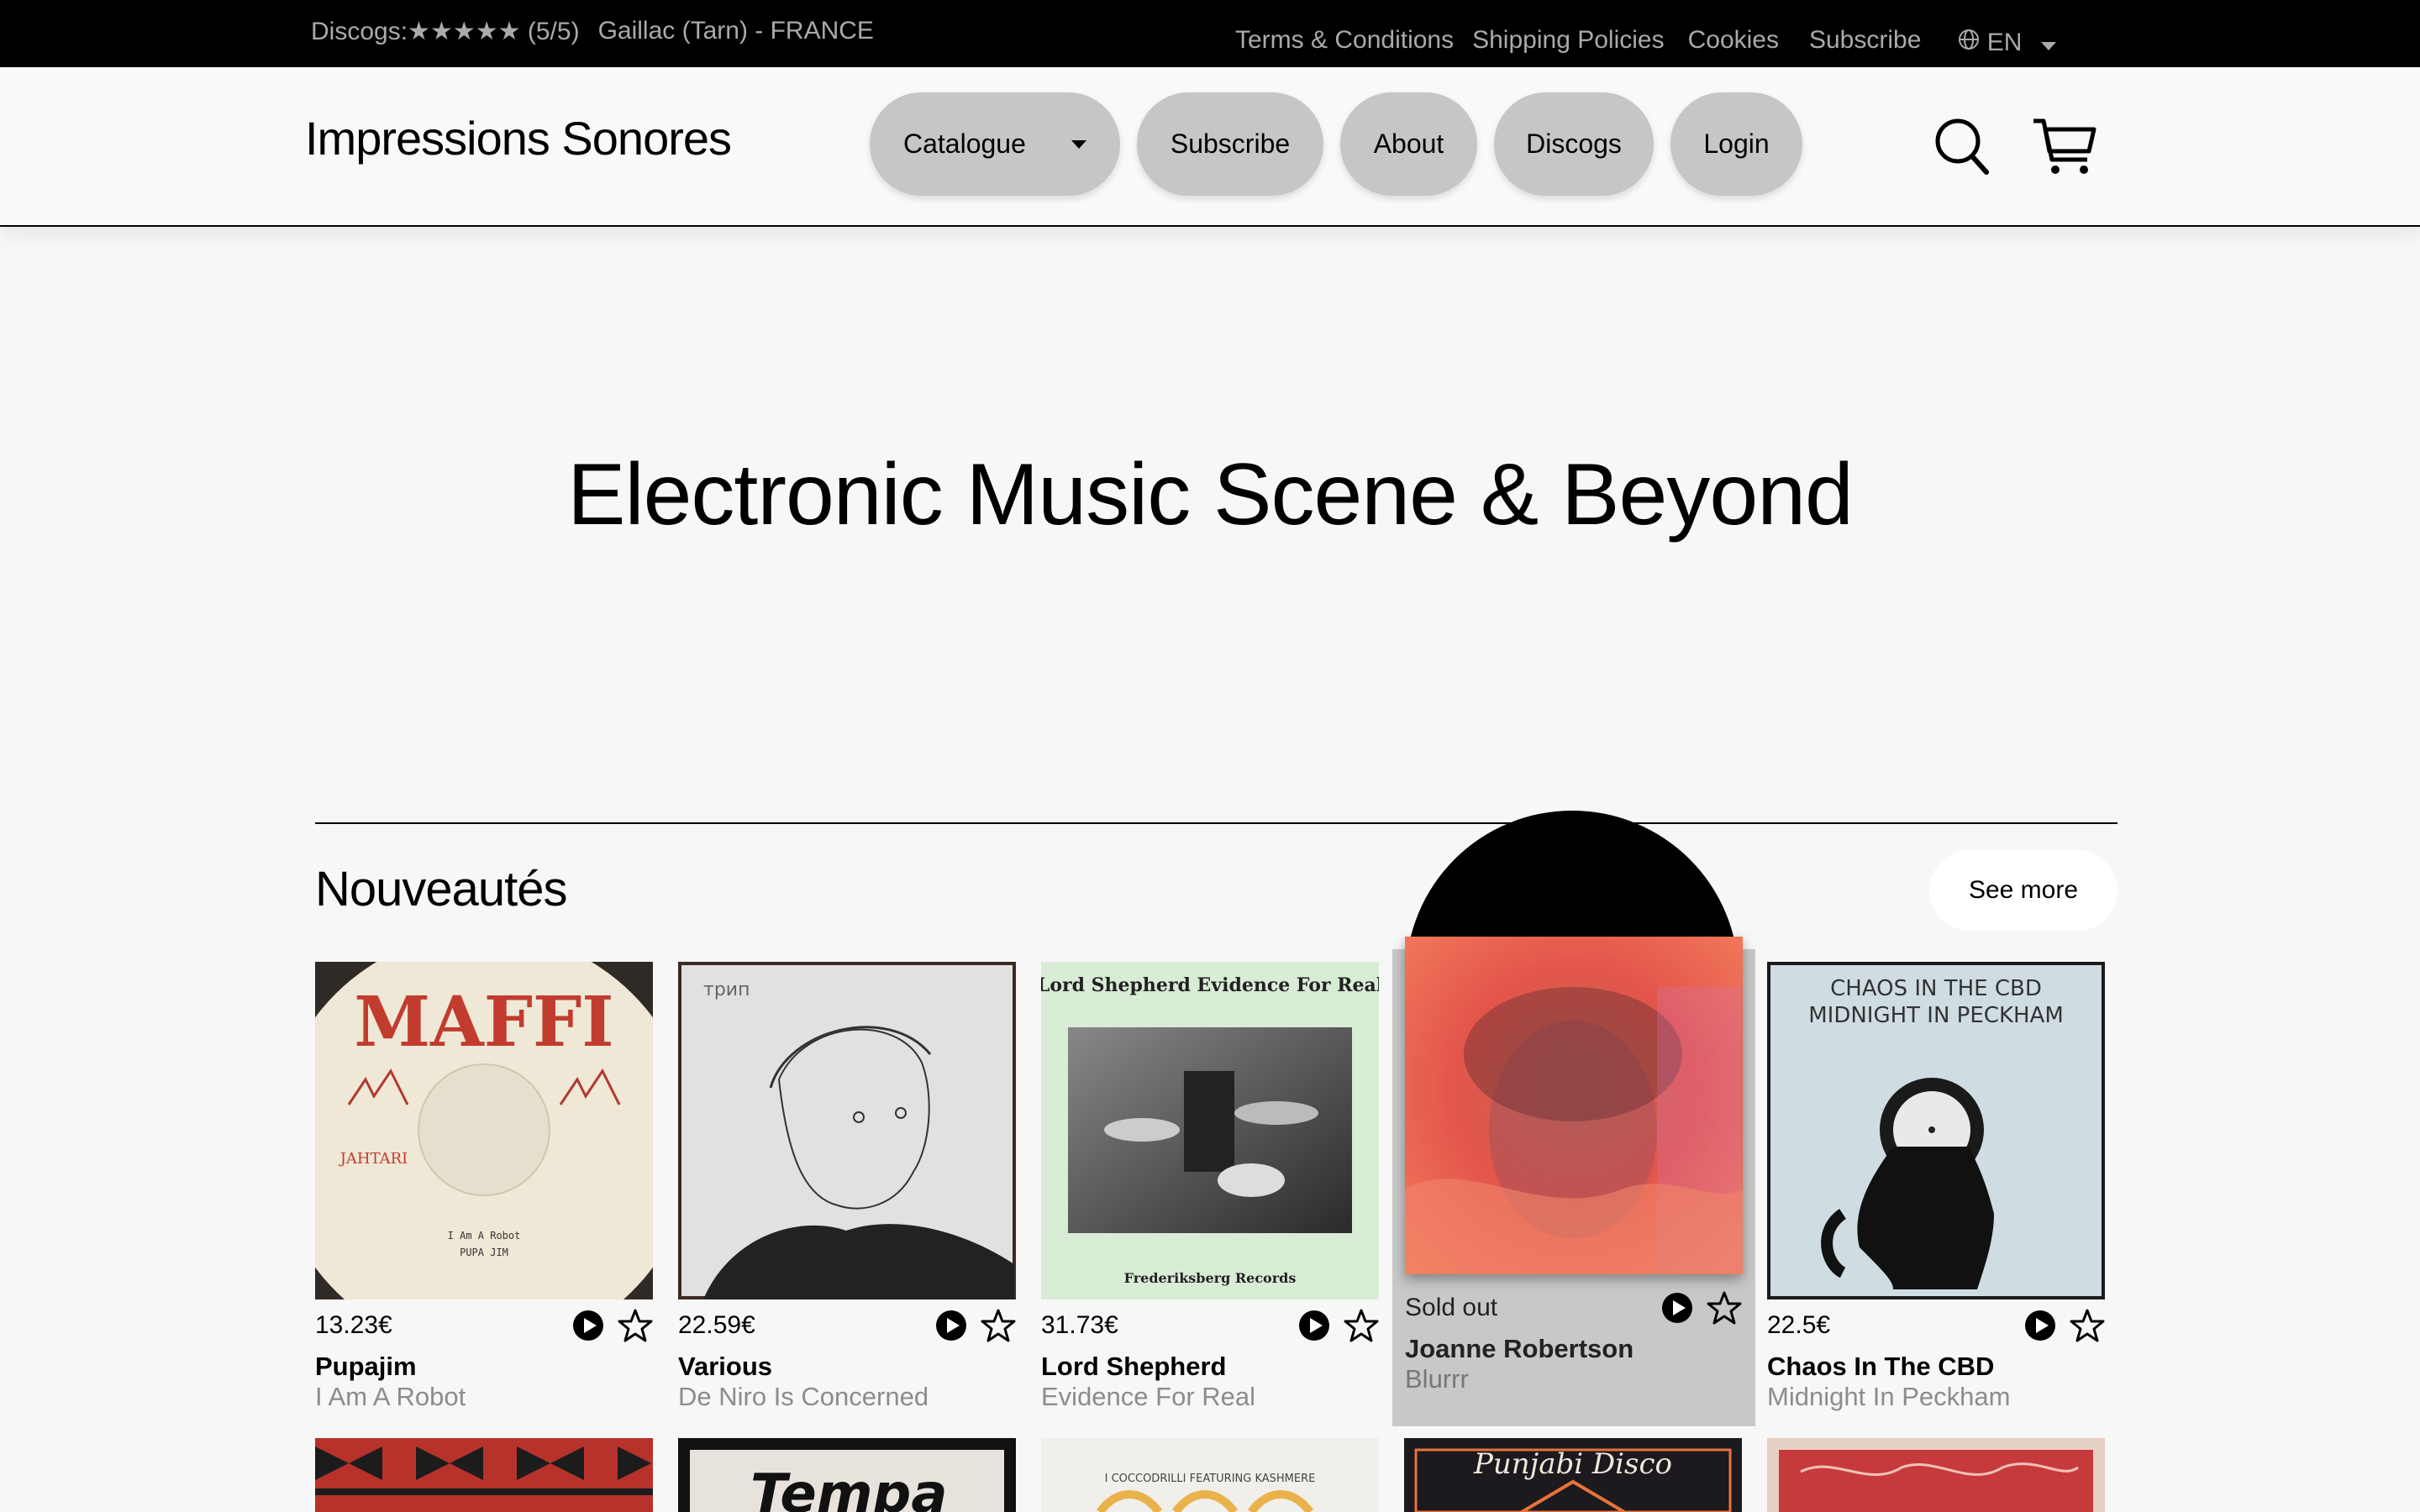 This screenshot has height=1512, width=2420. I want to click on subscribe-link: Subscribe, so click(1865, 40).